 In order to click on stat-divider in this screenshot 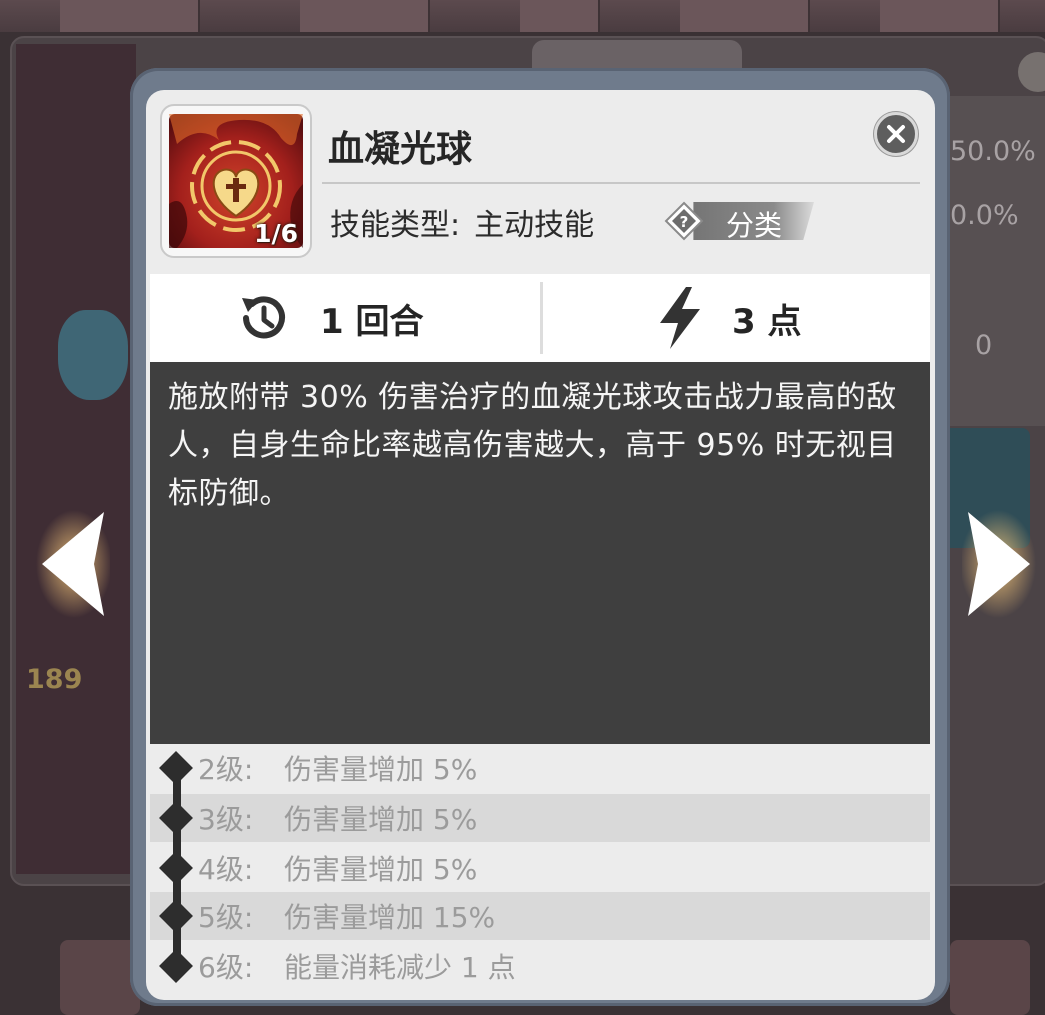, I will do `click(541, 318)`.